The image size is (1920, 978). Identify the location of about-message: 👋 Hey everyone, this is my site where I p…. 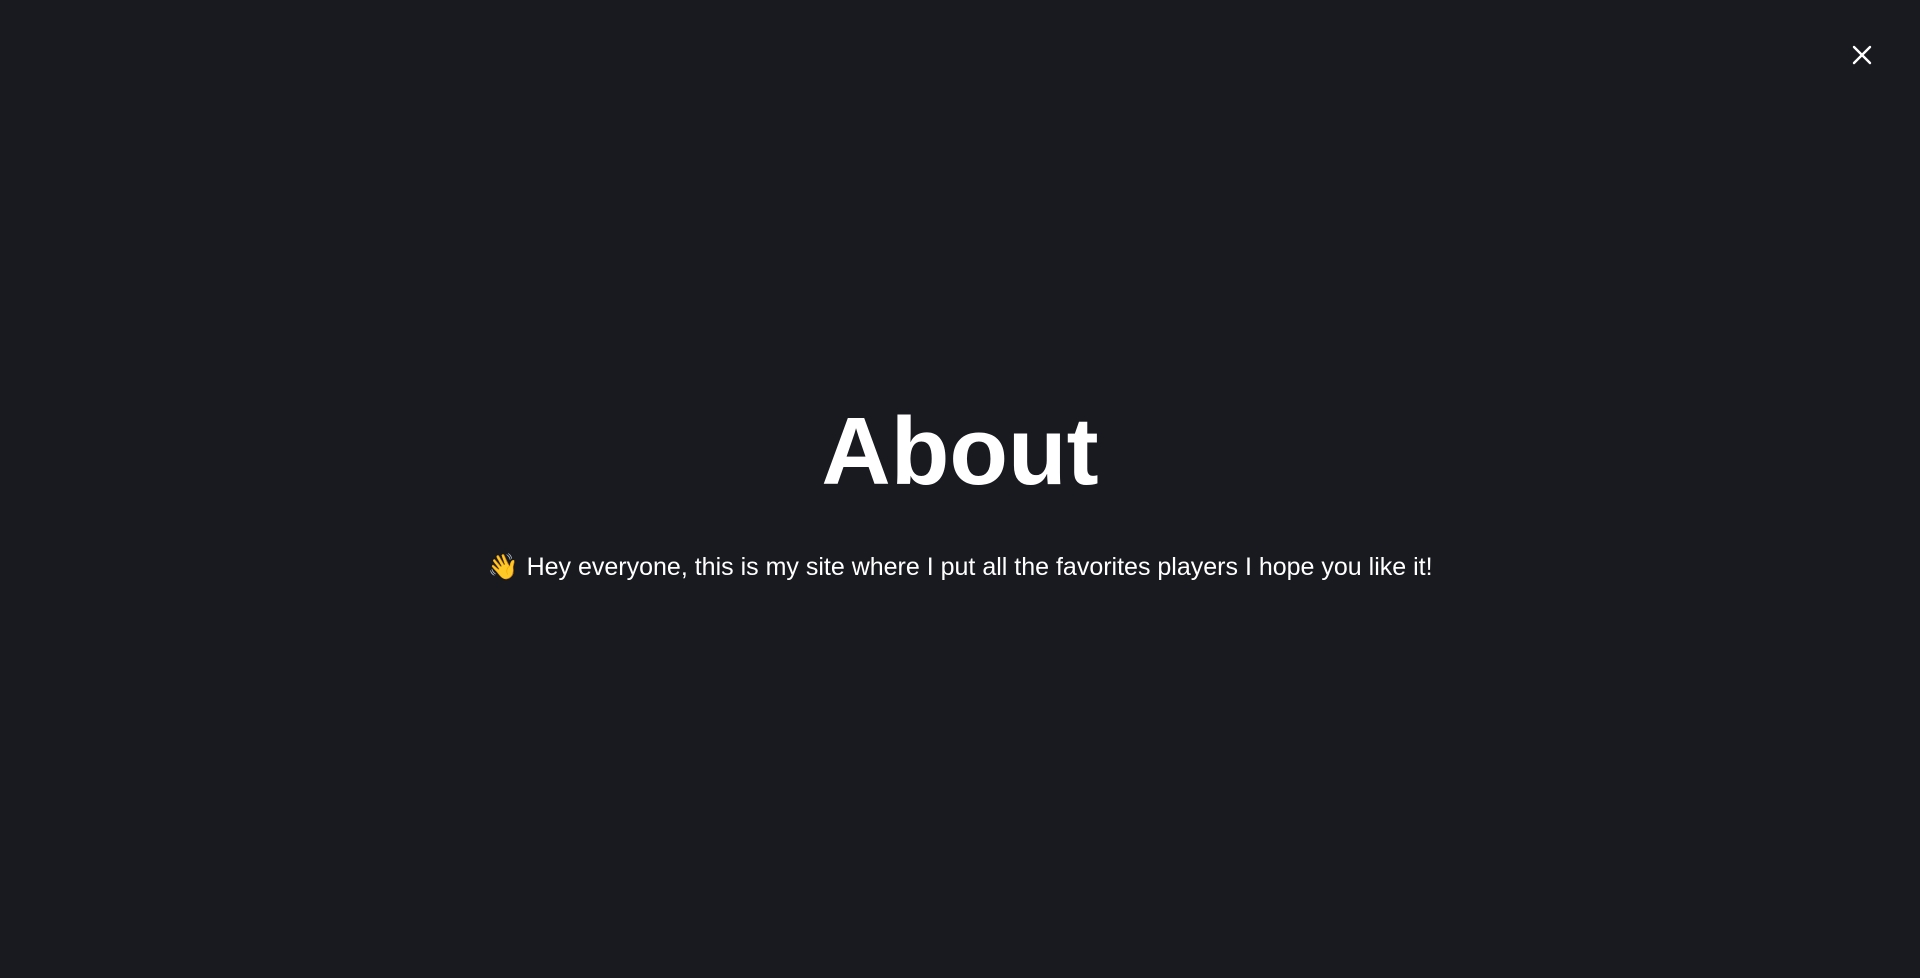
(960, 567).